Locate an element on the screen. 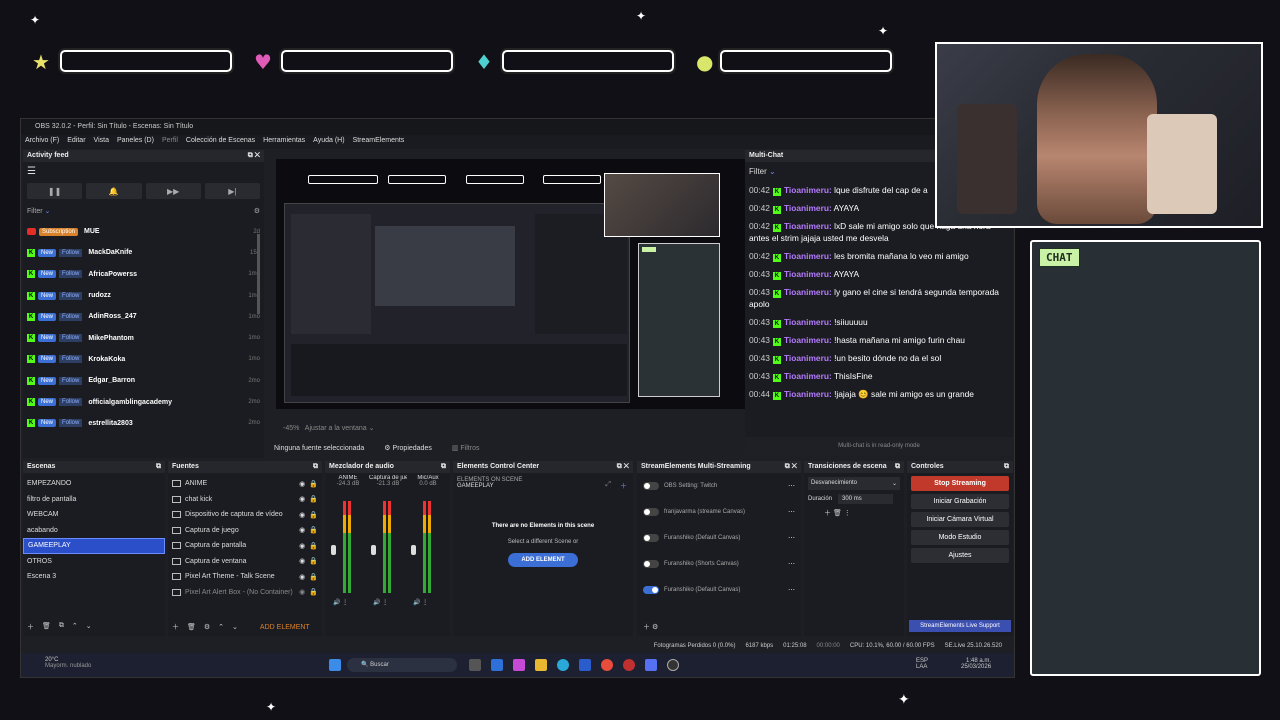  feed-item: K New Follow KrokaKoka 1mo is located at coordinates (143, 359).